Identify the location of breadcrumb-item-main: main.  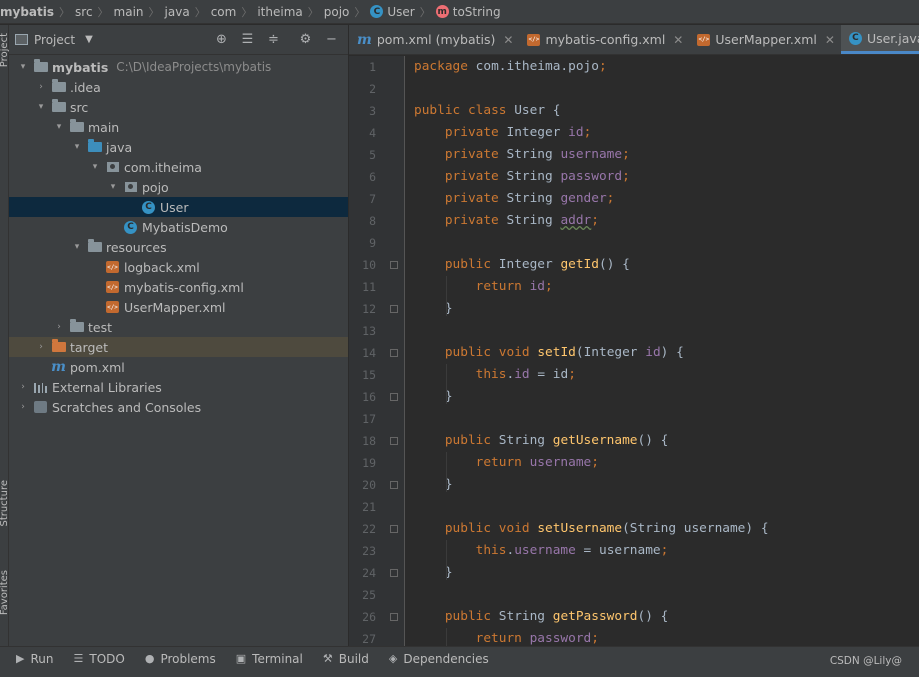
(129, 11).